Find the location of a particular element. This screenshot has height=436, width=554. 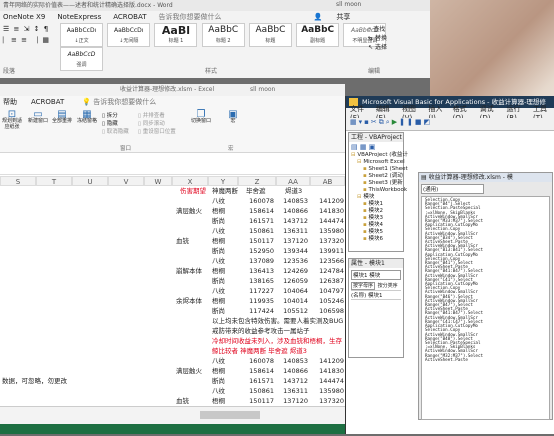

tree-item: ▪ 模块1 is located at coordinates (376, 204).